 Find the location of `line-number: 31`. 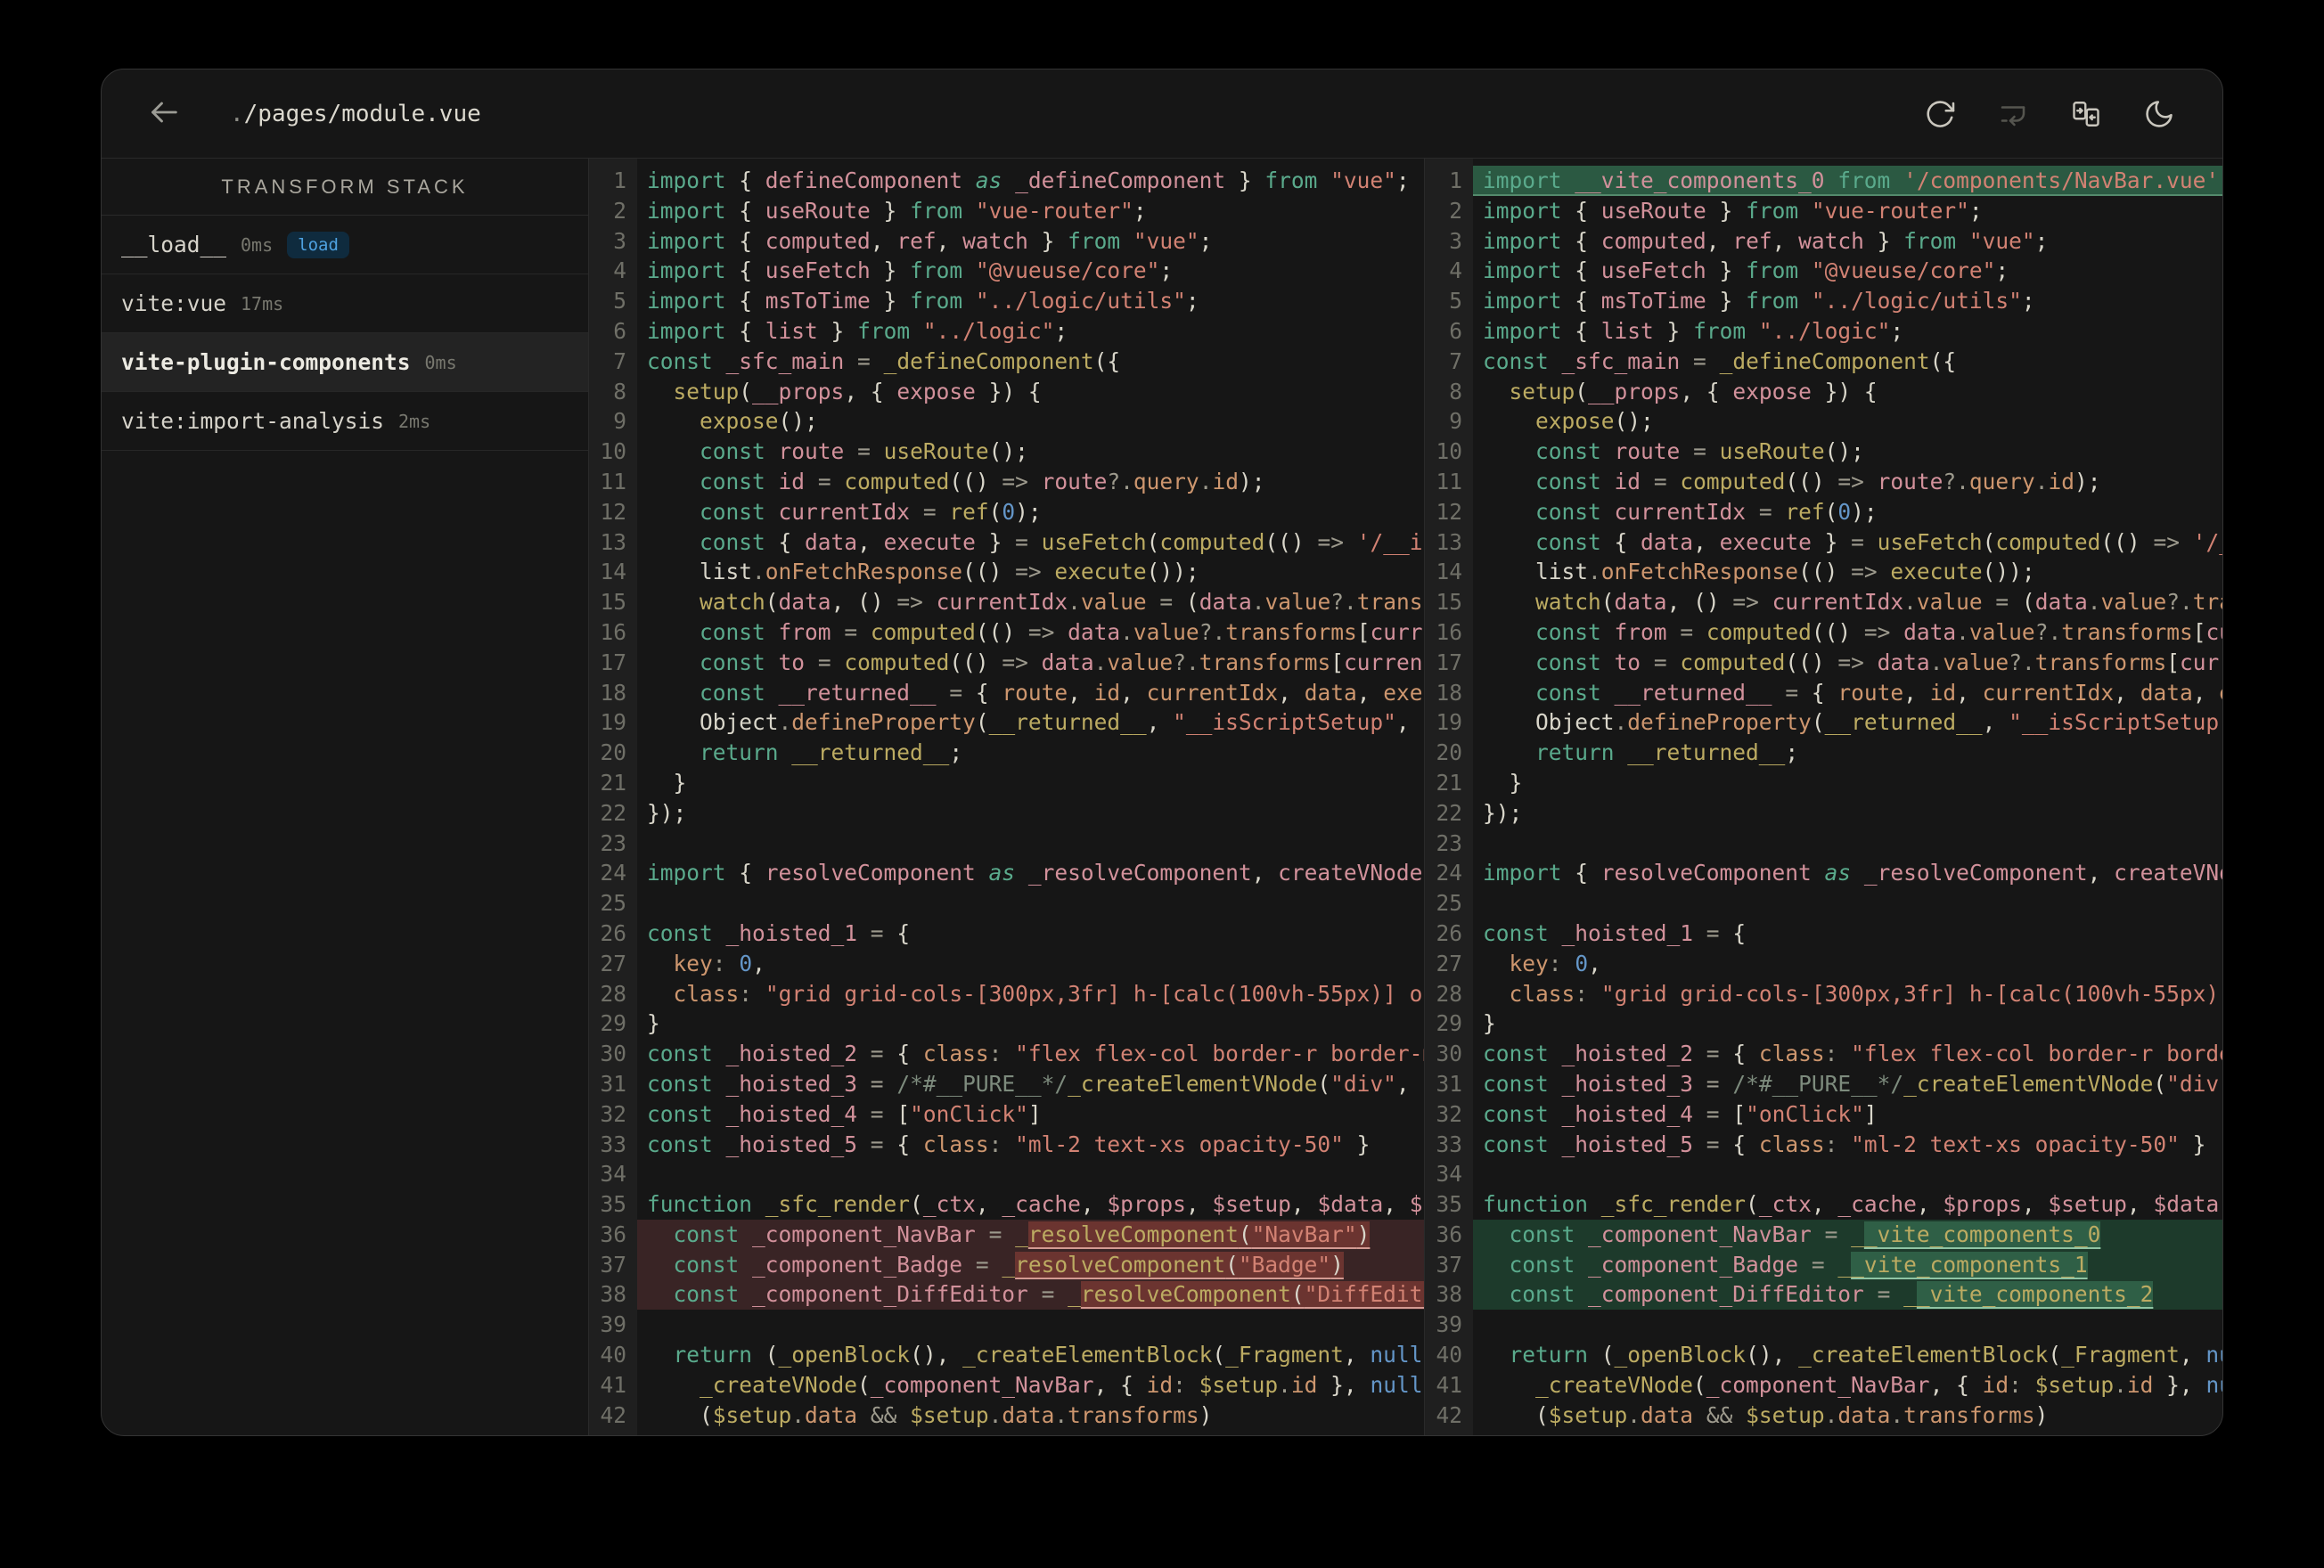

line-number: 31 is located at coordinates (613, 1083).